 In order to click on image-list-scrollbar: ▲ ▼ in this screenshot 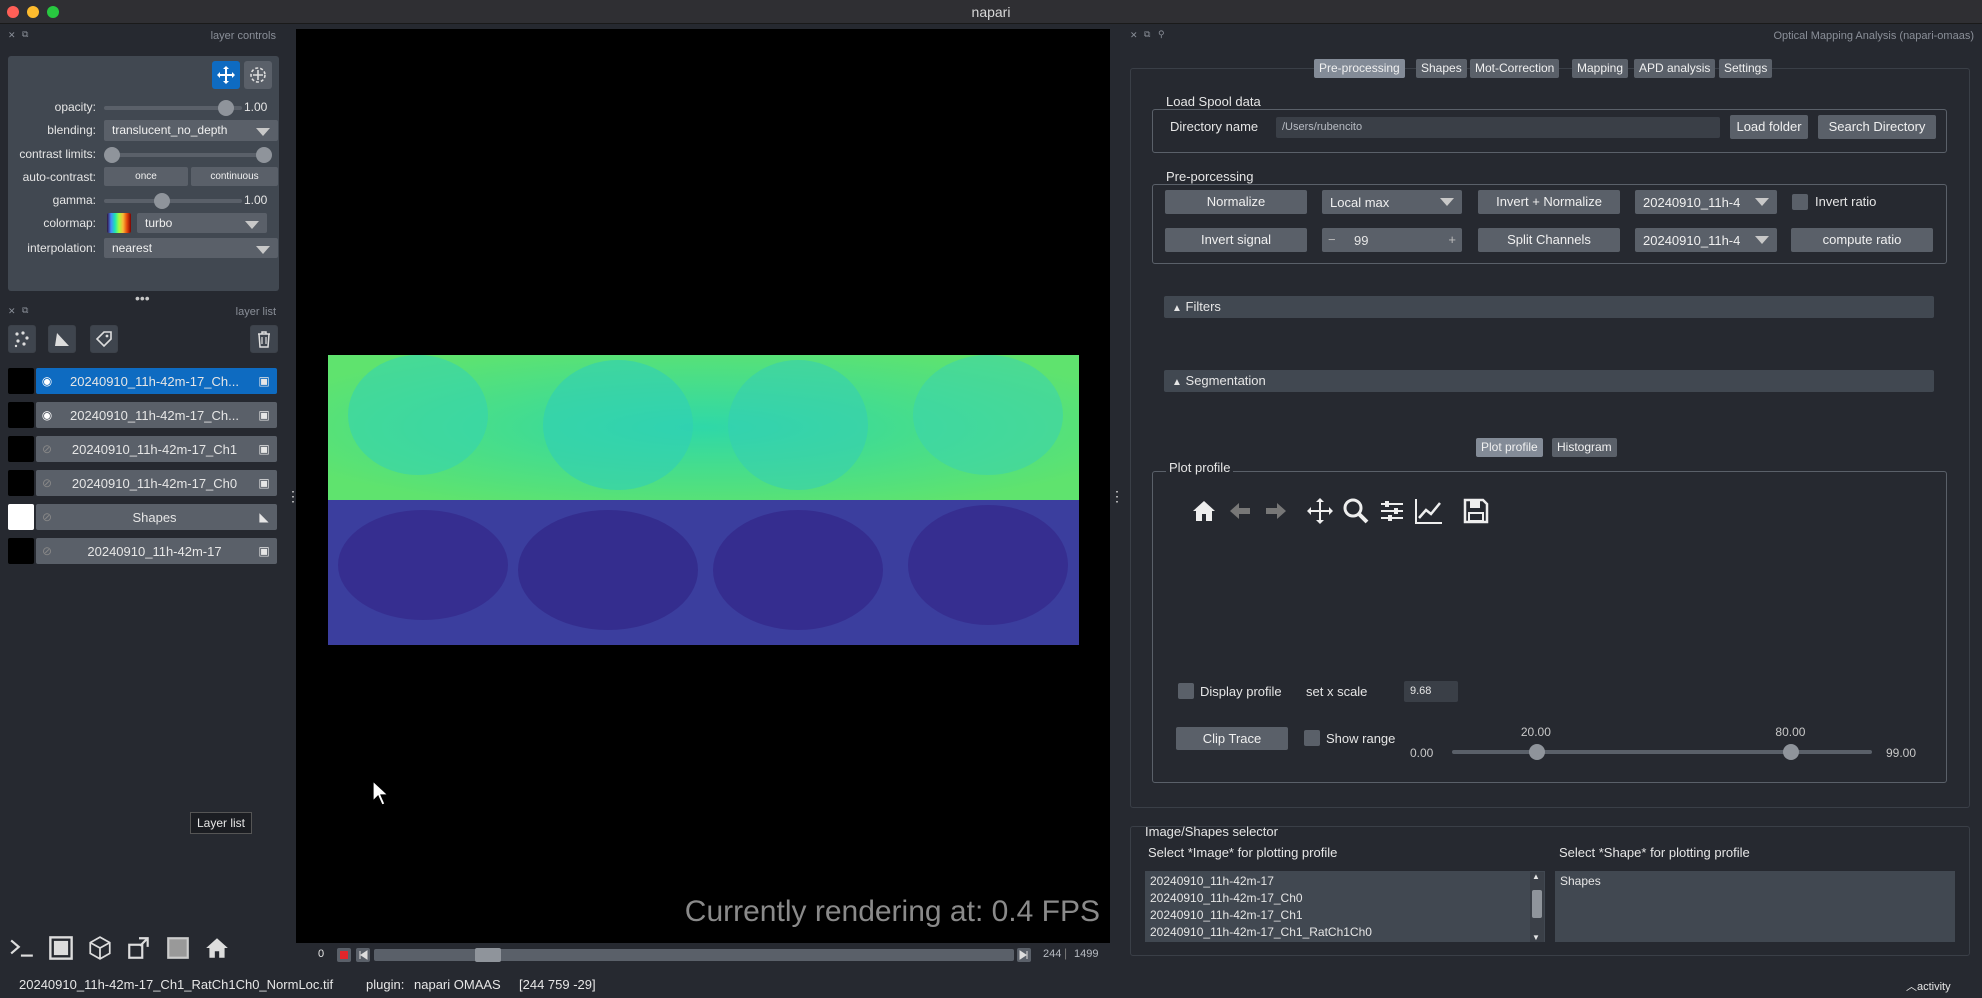, I will do `click(1537, 907)`.